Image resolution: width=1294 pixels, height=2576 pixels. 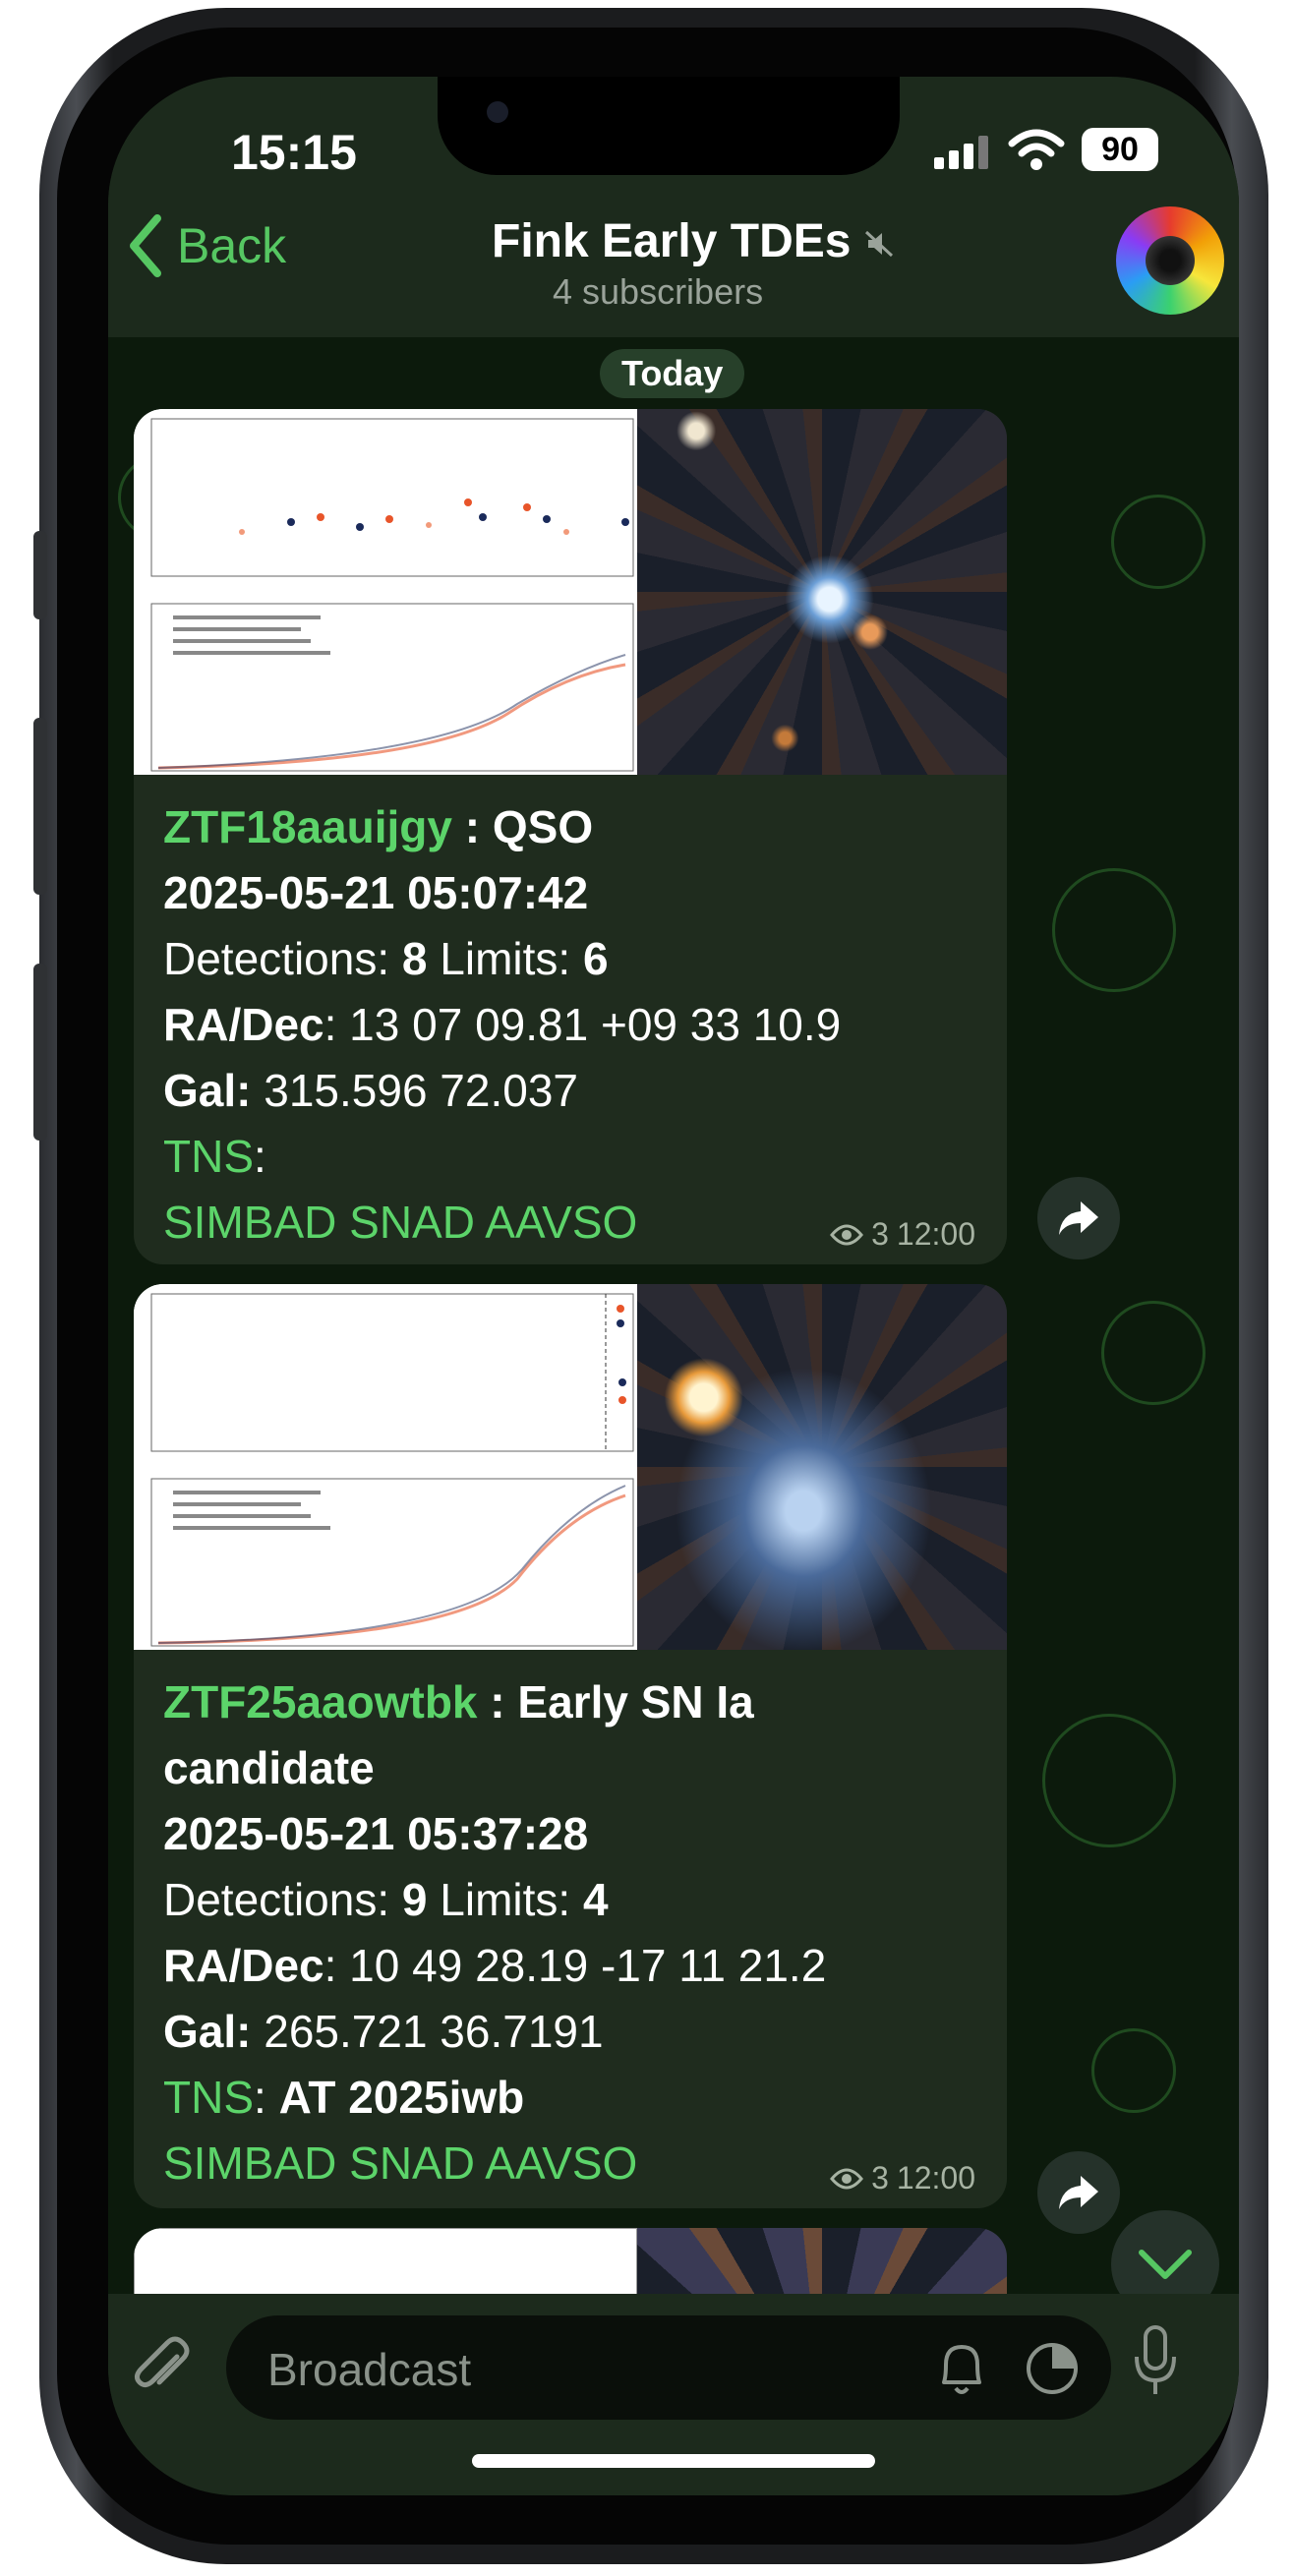 I want to click on back-button: Back, so click(x=206, y=245).